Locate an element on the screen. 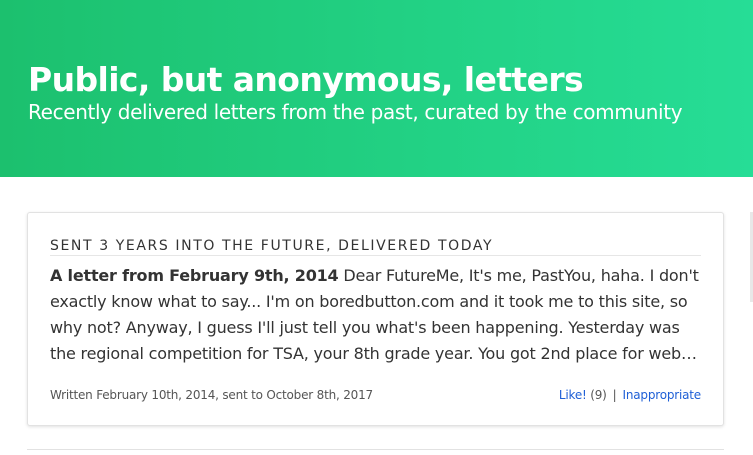 This screenshot has width=753, height=455. like-count: (9) is located at coordinates (598, 395).